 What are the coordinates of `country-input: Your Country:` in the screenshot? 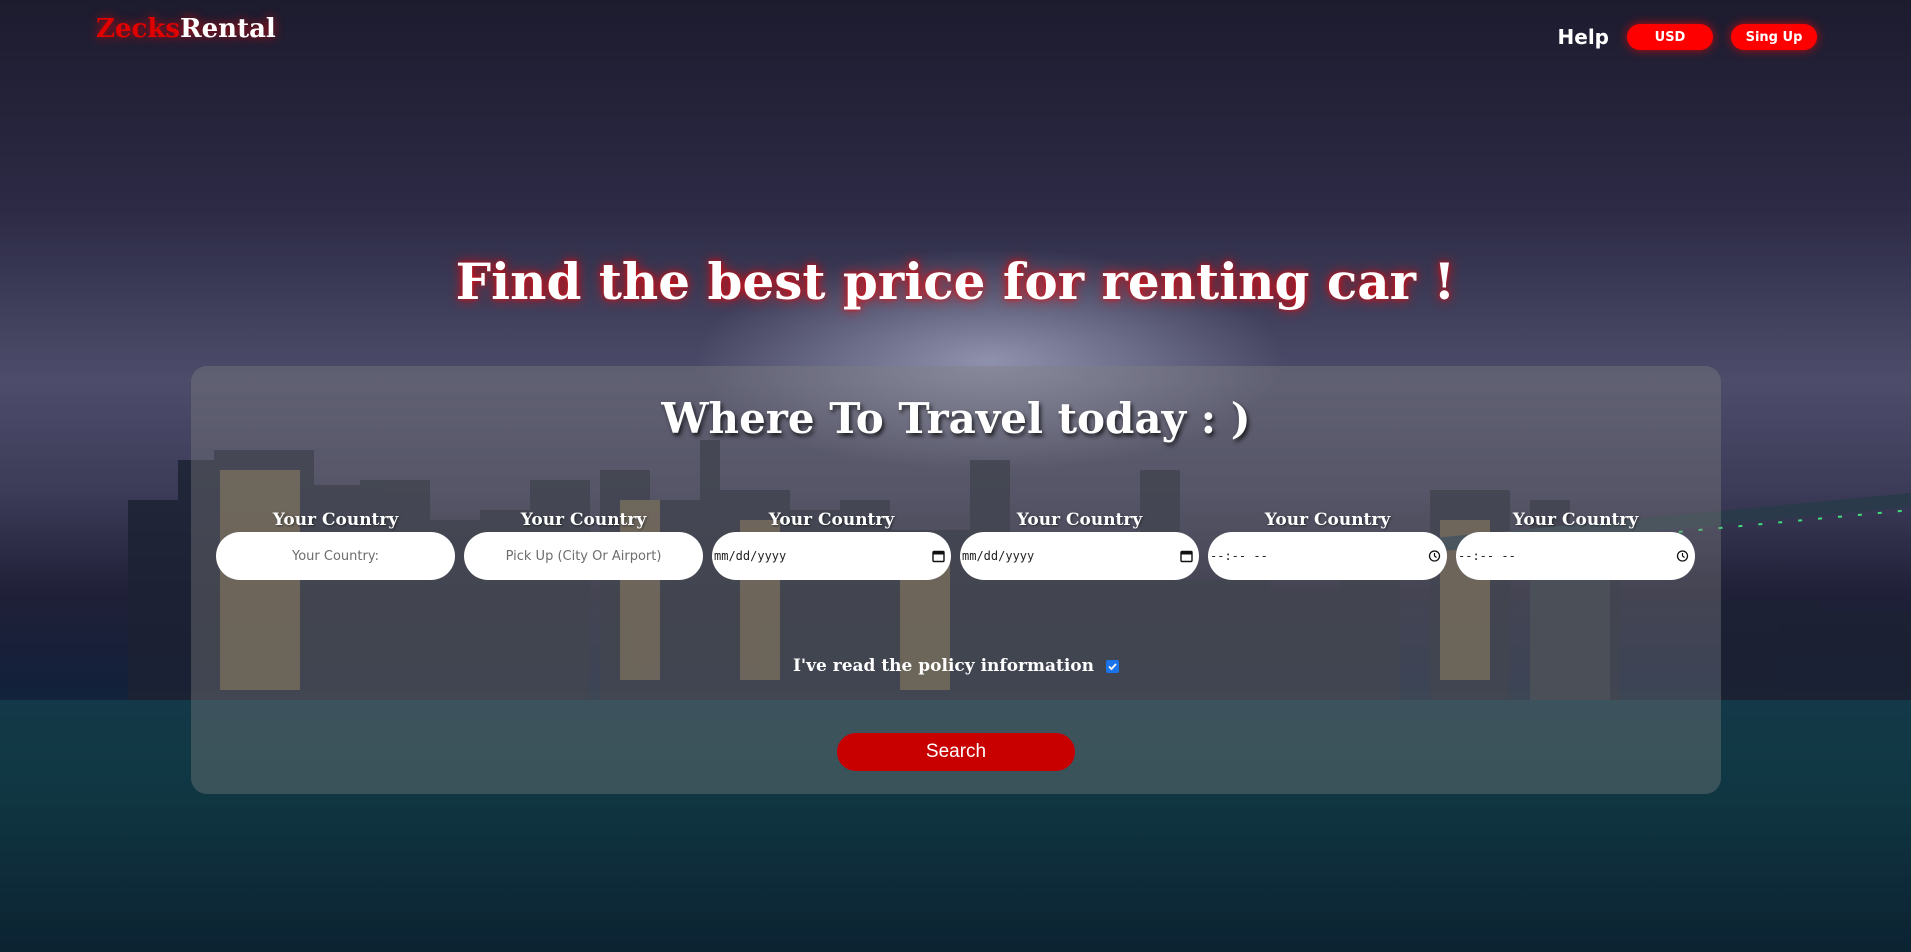 It's located at (335, 556).